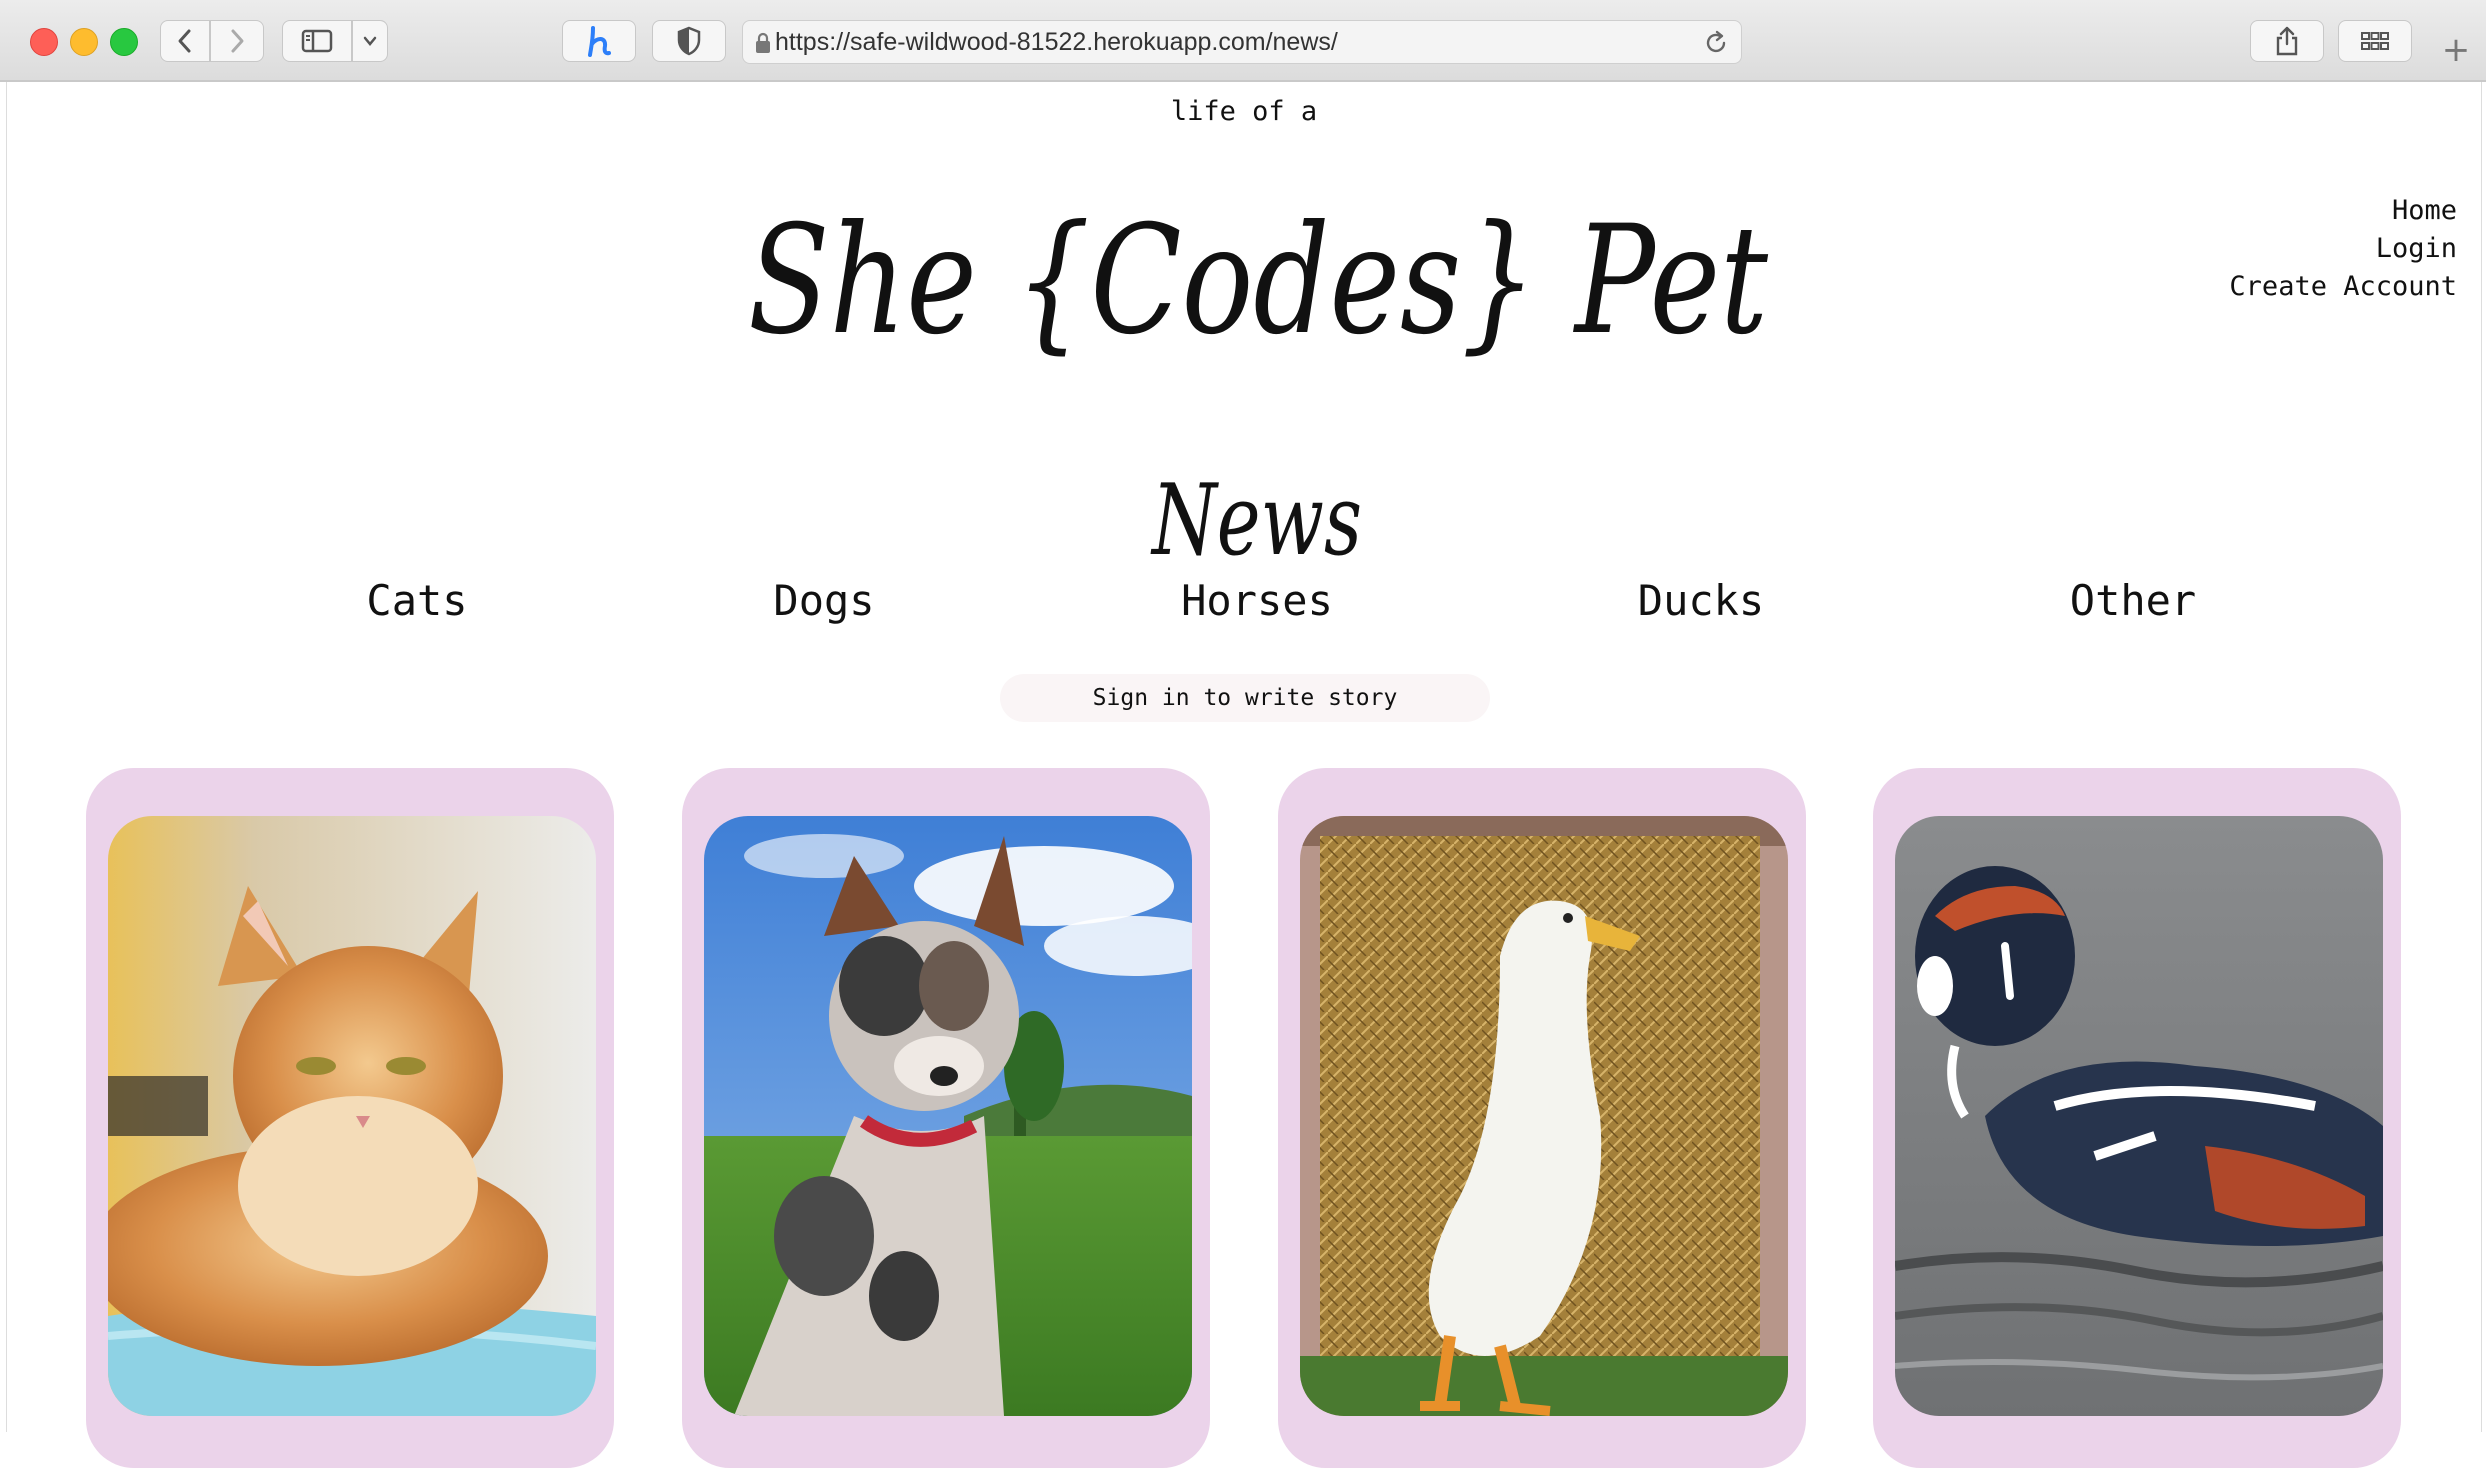  I want to click on sidebar-menu-button, so click(370, 41).